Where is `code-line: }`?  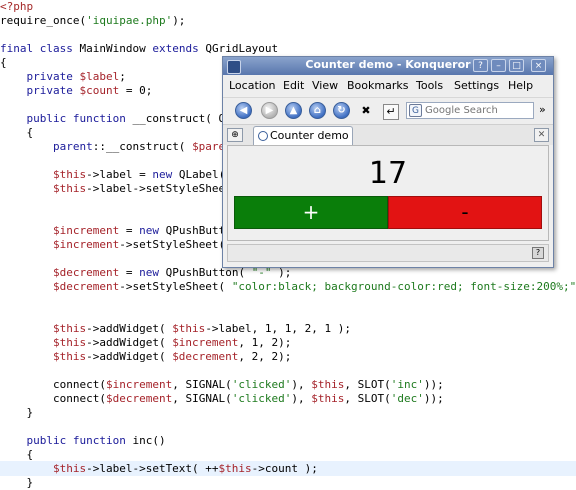
code-line: } is located at coordinates (16, 413).